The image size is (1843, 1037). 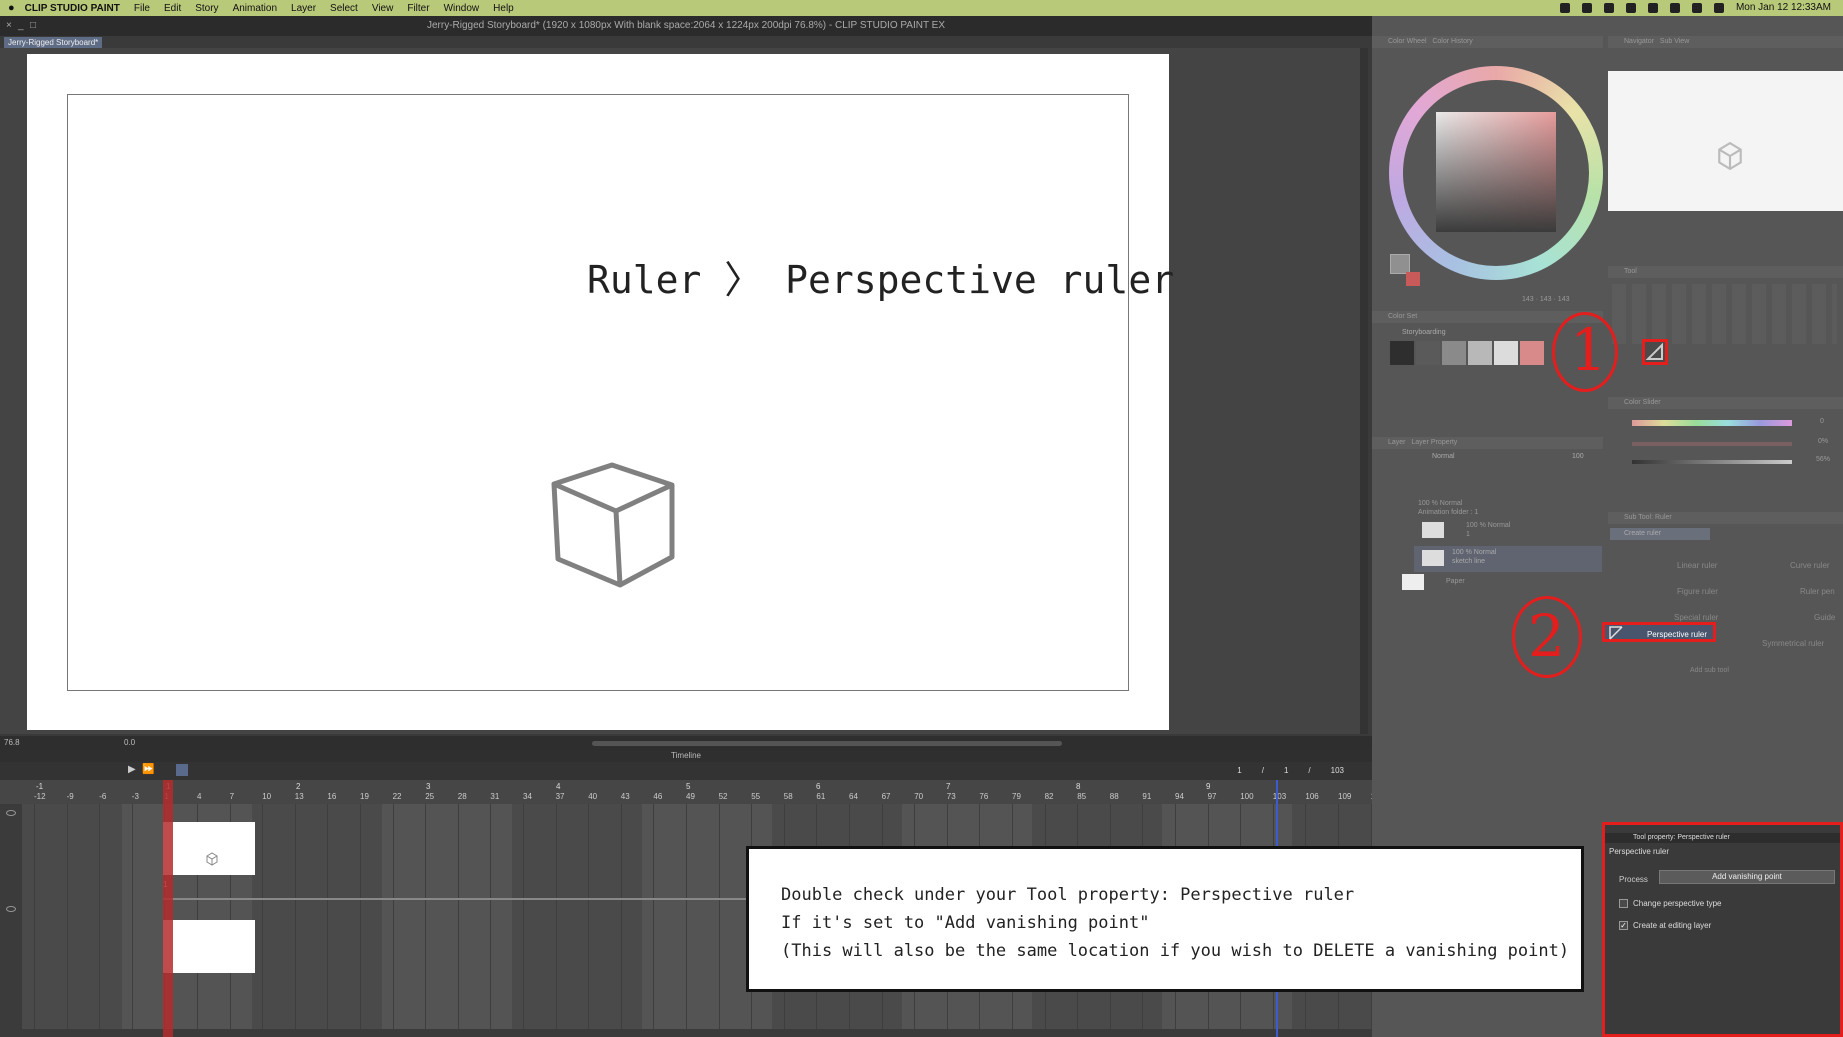 What do you see at coordinates (1502, 510) in the screenshot?
I see `layer-row: 100 % Normal Animation folder : 1` at bounding box center [1502, 510].